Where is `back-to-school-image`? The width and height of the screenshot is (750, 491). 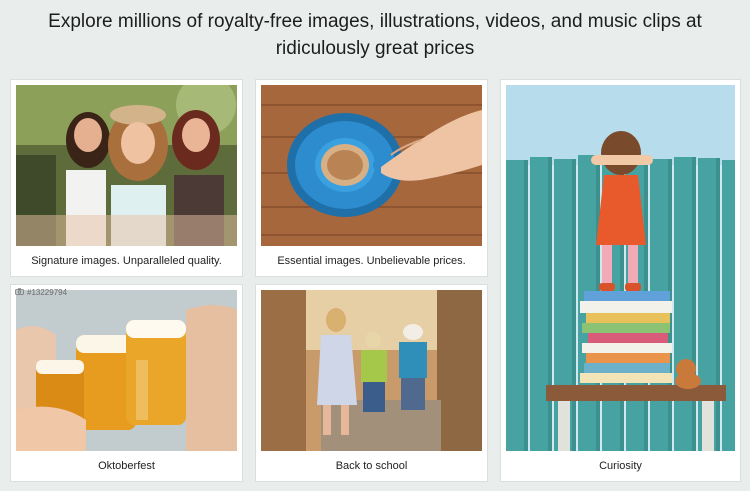
back-to-school-image is located at coordinates (371, 370).